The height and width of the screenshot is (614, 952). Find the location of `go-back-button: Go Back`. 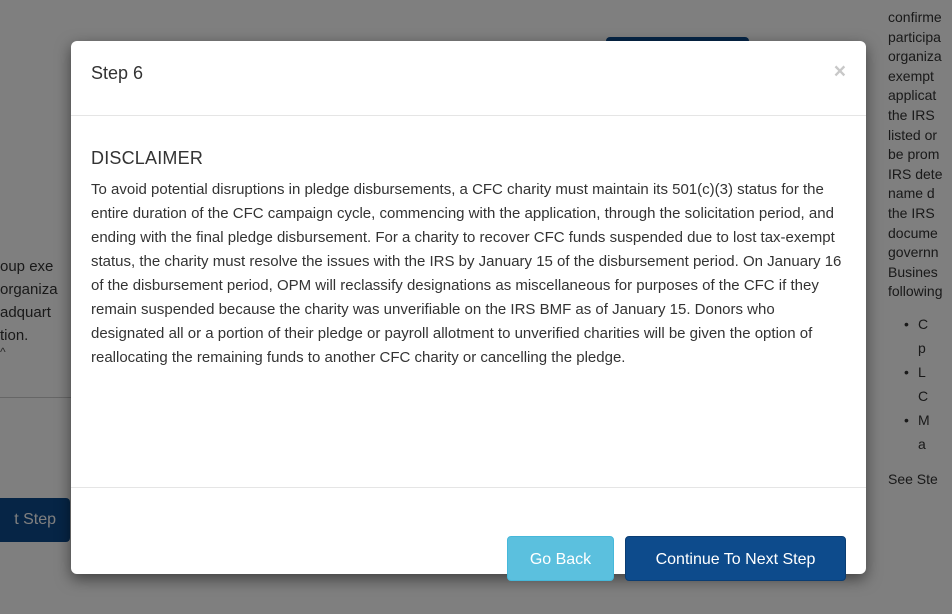

go-back-button: Go Back is located at coordinates (560, 558).